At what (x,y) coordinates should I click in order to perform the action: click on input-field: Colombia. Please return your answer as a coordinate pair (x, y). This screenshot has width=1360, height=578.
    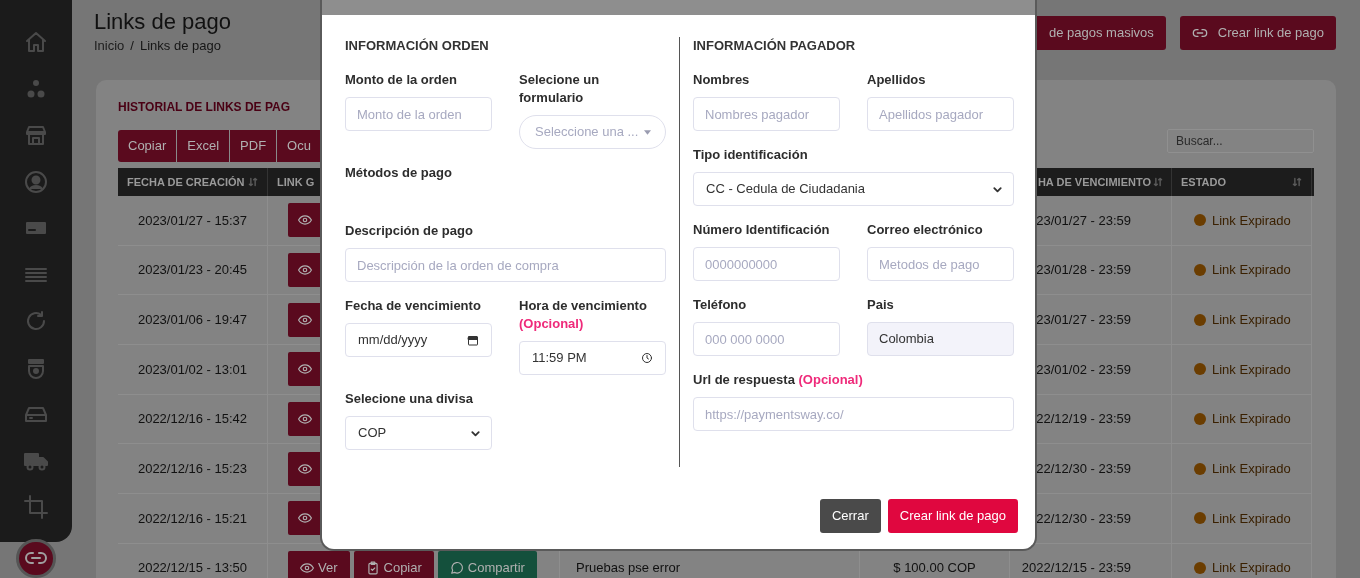
    Looking at the image, I should click on (940, 339).